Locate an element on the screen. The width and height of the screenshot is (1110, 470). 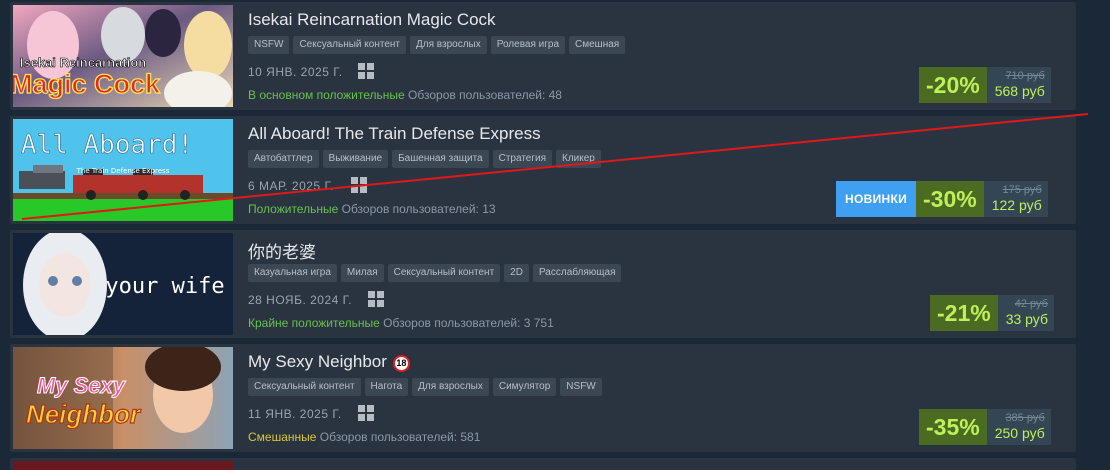
game-title-text: My Sexy Neighbor is located at coordinates (317, 361).